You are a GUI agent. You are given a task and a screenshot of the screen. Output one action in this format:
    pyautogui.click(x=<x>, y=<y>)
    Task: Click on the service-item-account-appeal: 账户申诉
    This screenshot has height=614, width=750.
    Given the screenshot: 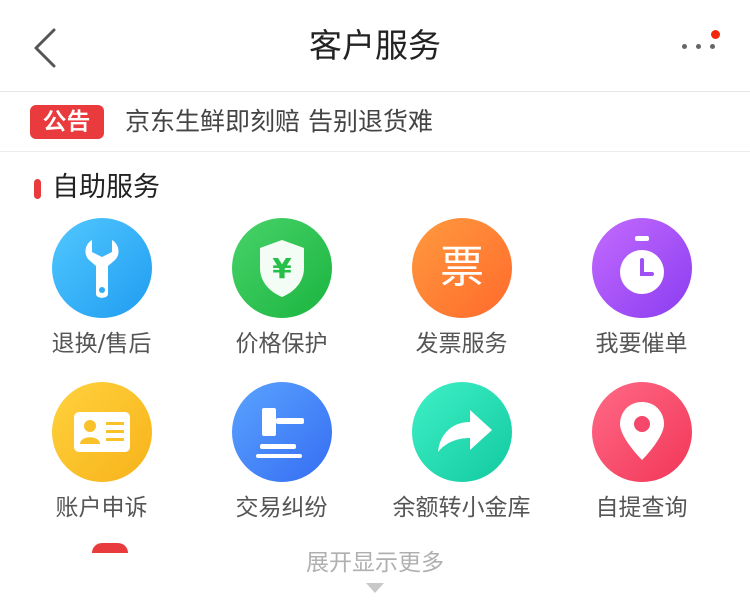 What is the action you would take?
    pyautogui.click(x=101, y=462)
    